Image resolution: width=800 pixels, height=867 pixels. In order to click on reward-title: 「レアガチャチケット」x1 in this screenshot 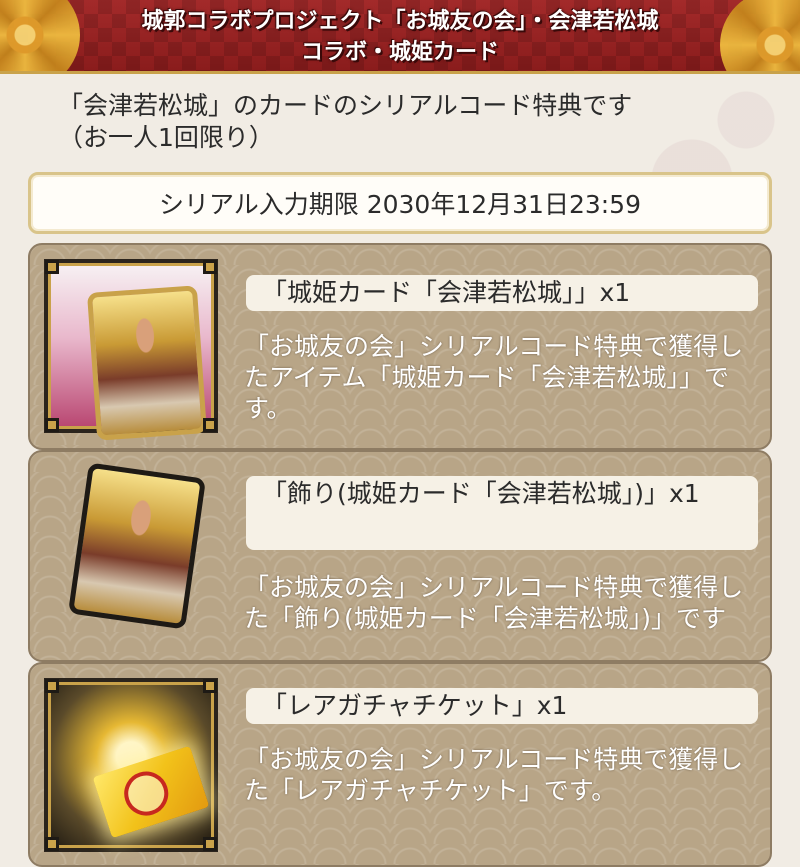, I will do `click(502, 706)`.